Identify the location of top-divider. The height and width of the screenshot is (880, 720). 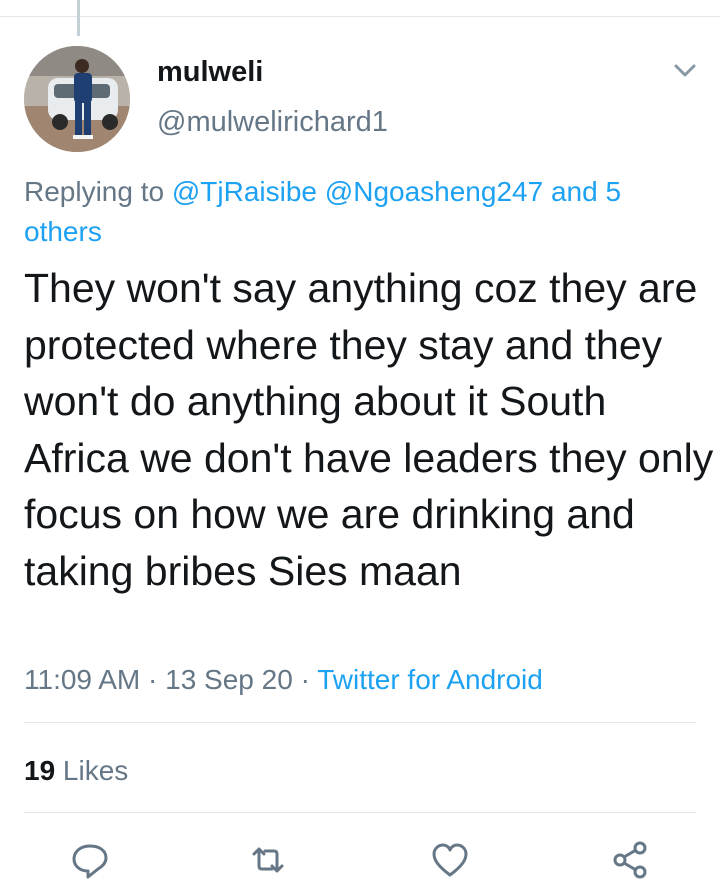
(360, 8).